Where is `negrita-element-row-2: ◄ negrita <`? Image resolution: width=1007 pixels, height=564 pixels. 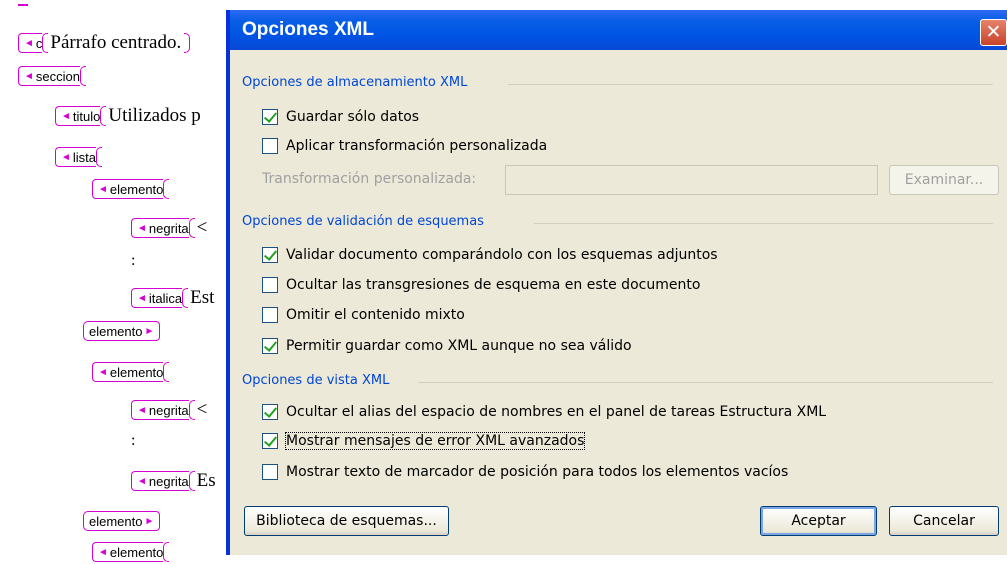
negrita-element-row-2: ◄ negrita < is located at coordinates (169, 410).